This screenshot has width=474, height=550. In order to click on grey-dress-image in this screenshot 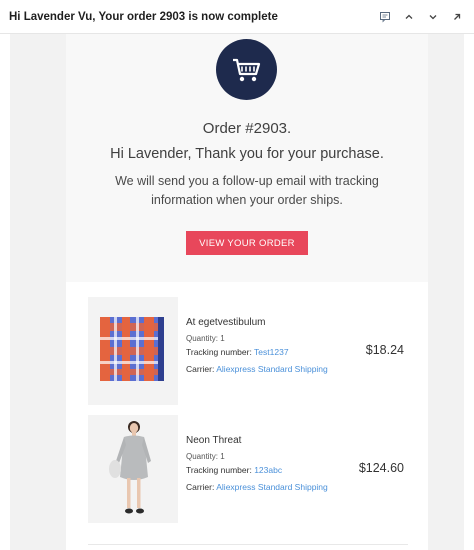, I will do `click(133, 469)`.